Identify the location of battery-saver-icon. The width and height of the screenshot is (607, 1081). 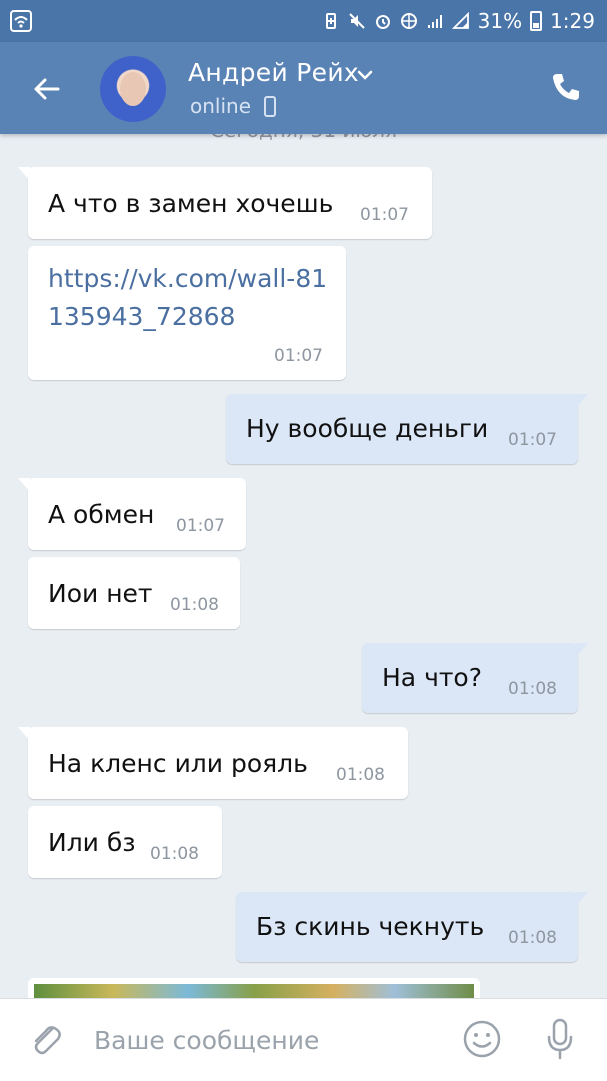
(330, 21).